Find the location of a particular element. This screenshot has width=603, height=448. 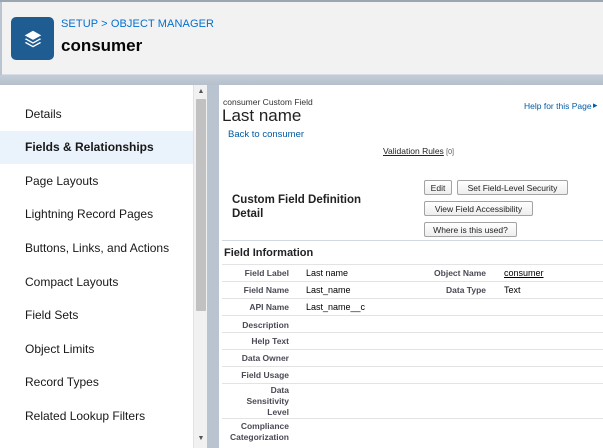

field-row-api-name: API Name Last_name__c is located at coordinates (412, 306).